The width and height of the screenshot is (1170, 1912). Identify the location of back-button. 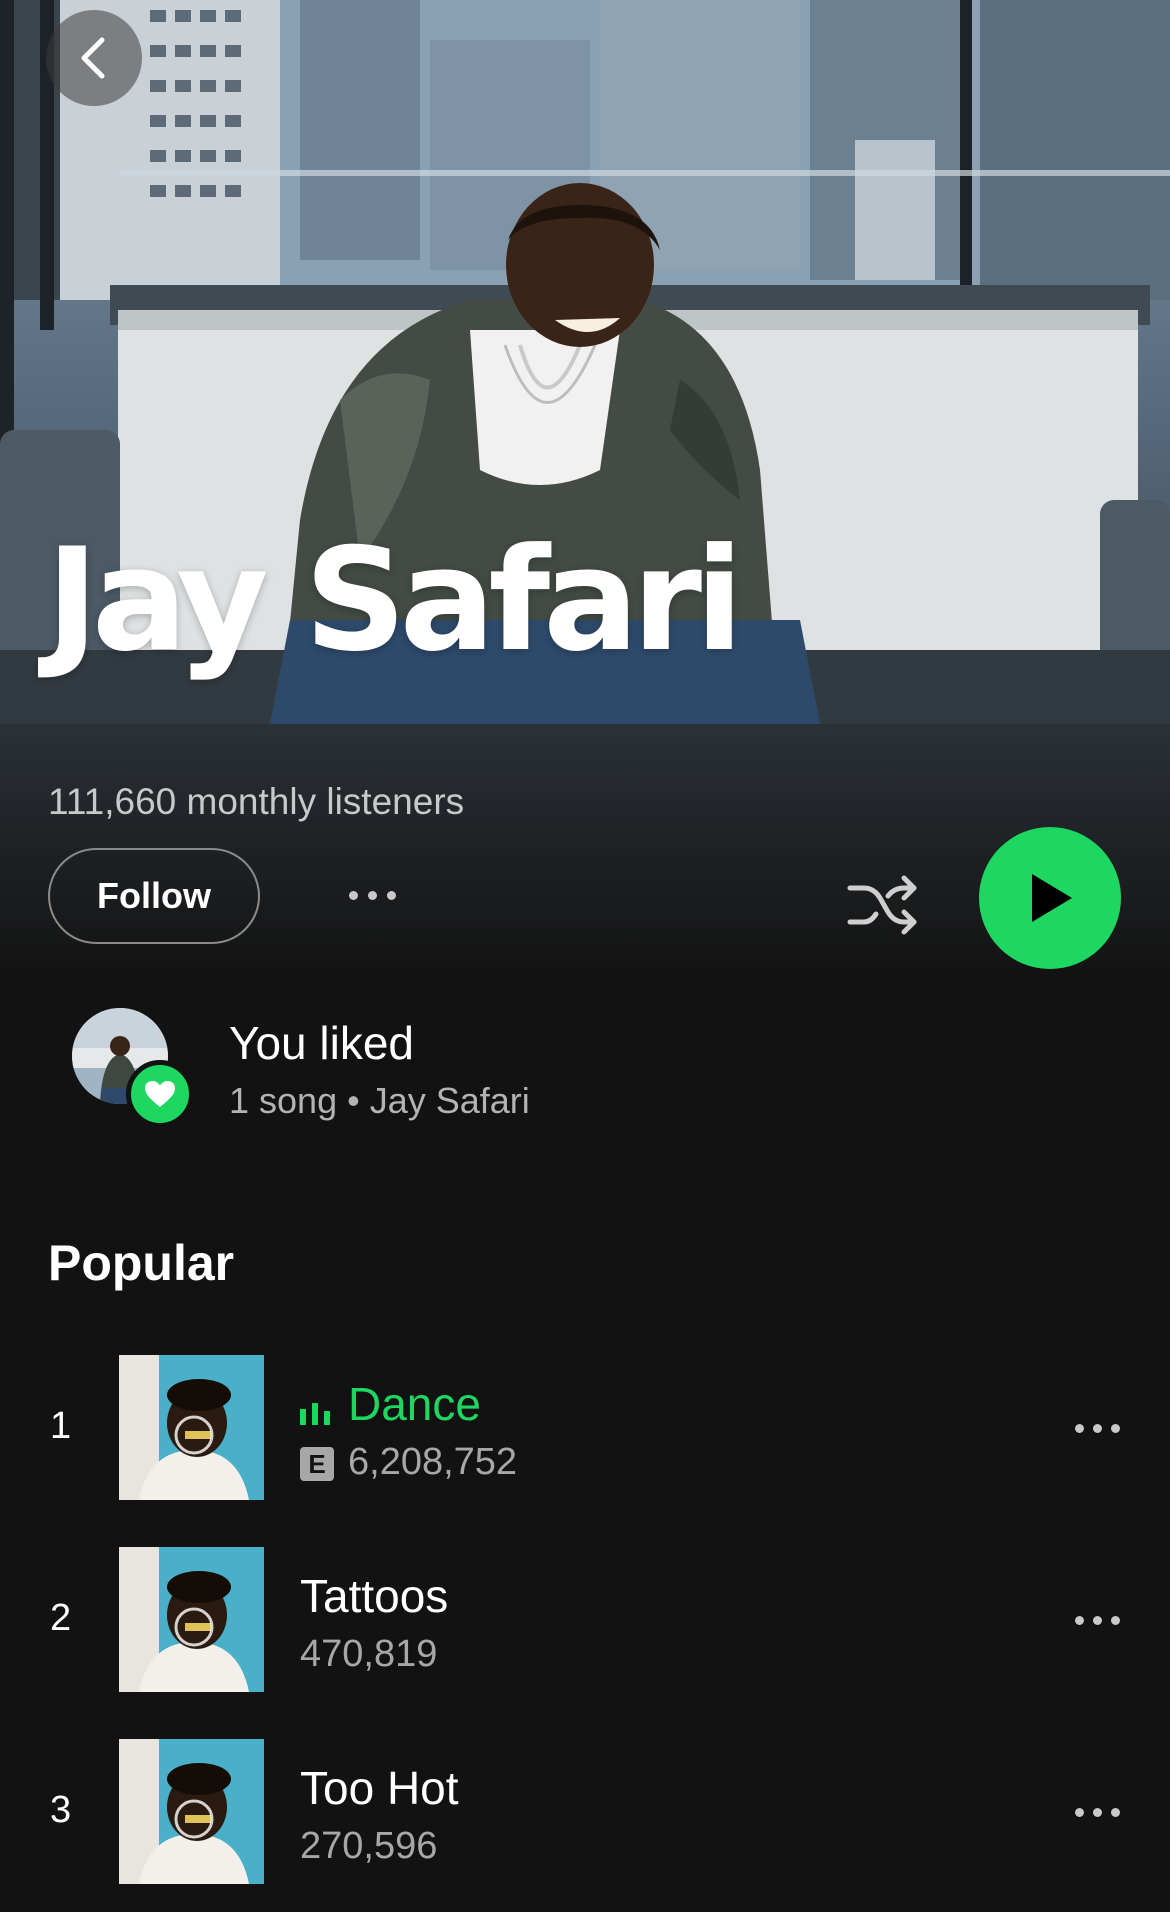
(94, 58).